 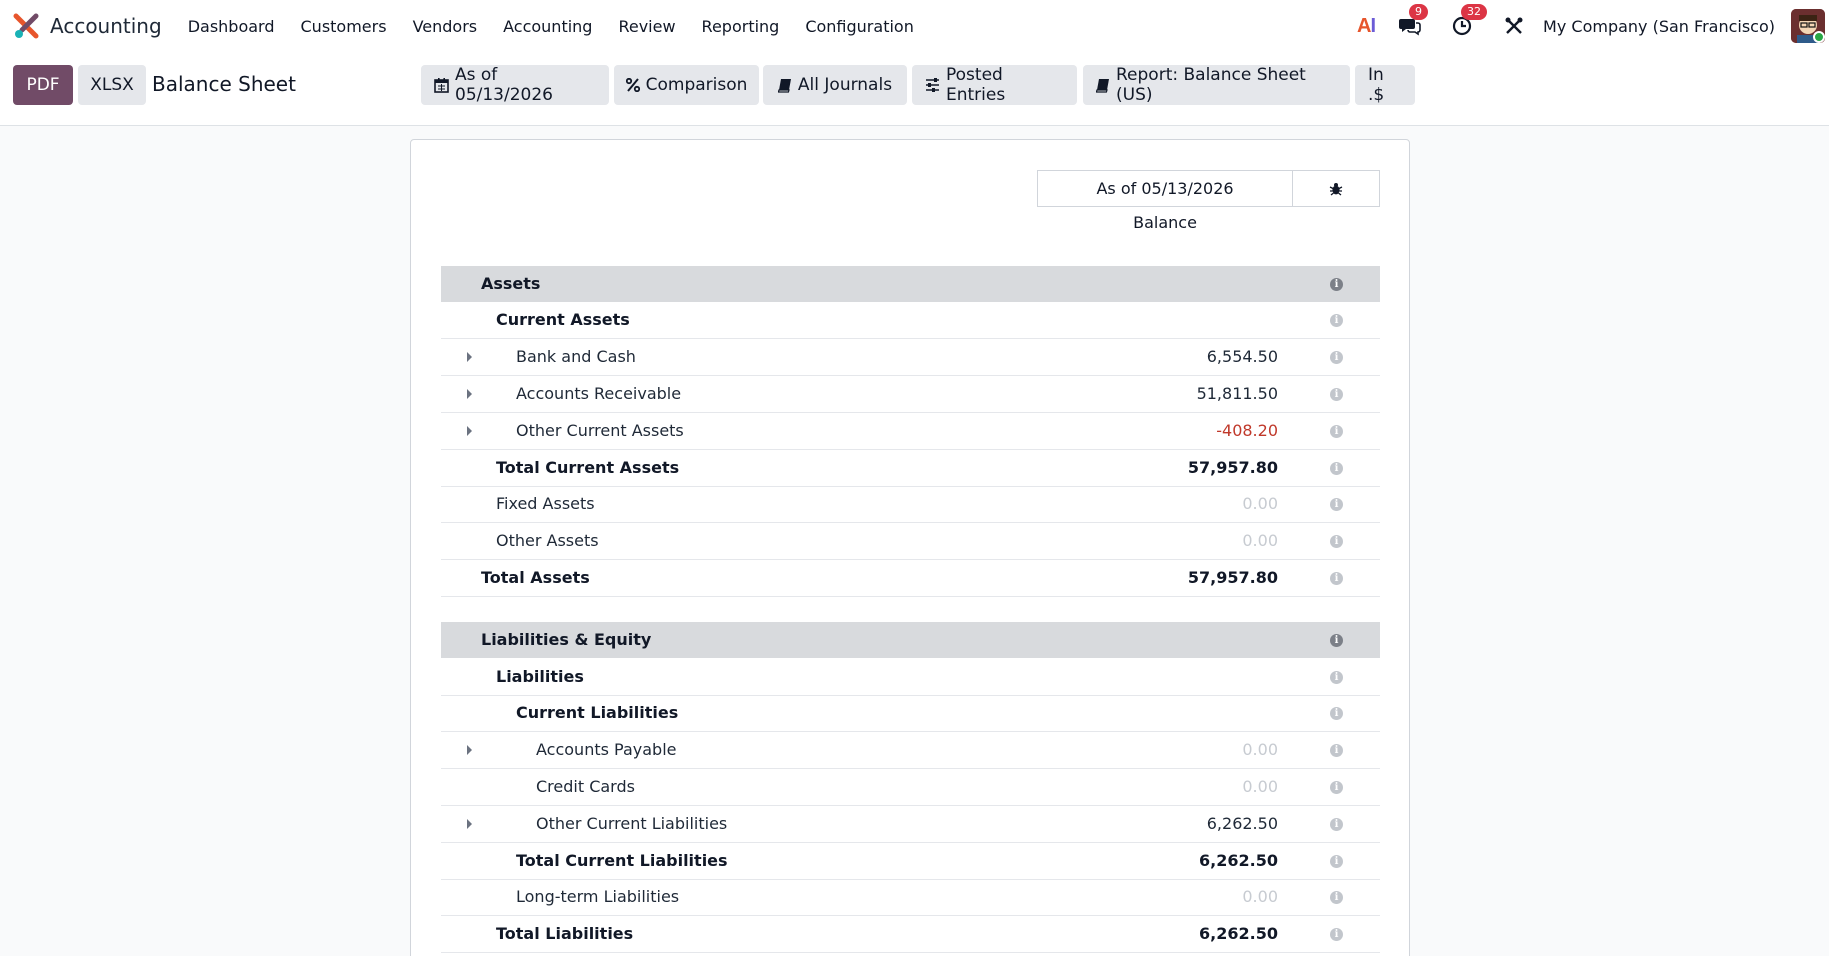 I want to click on pdf-button: PDF, so click(x=43, y=85).